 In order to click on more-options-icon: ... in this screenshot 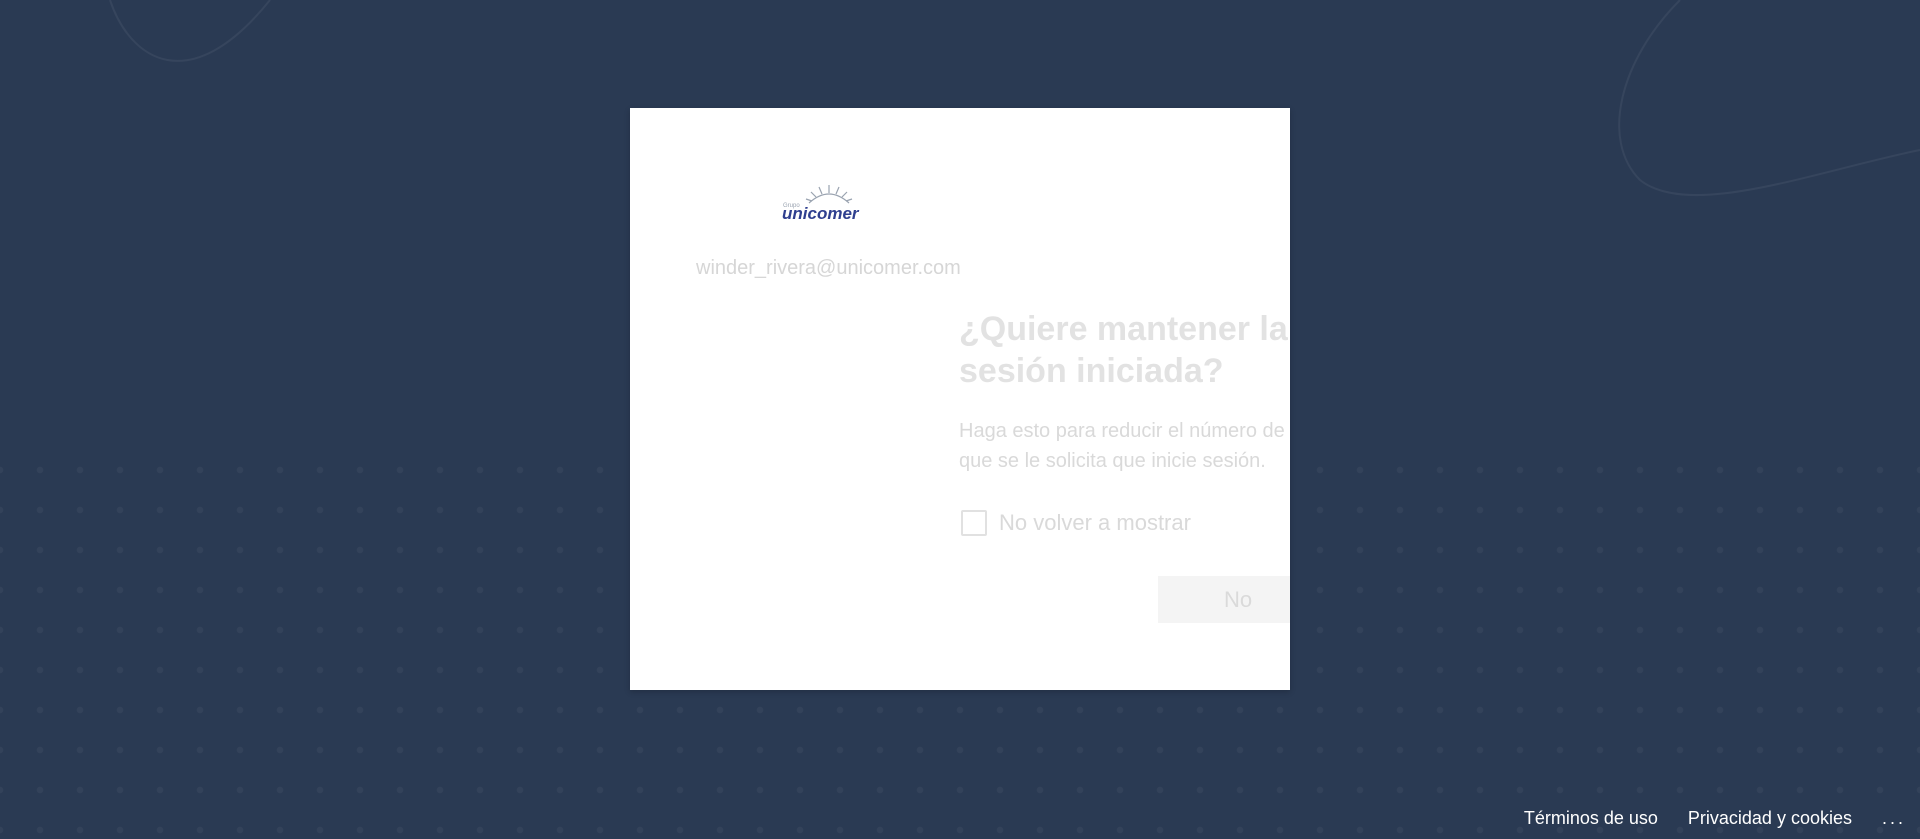, I will do `click(1894, 818)`.